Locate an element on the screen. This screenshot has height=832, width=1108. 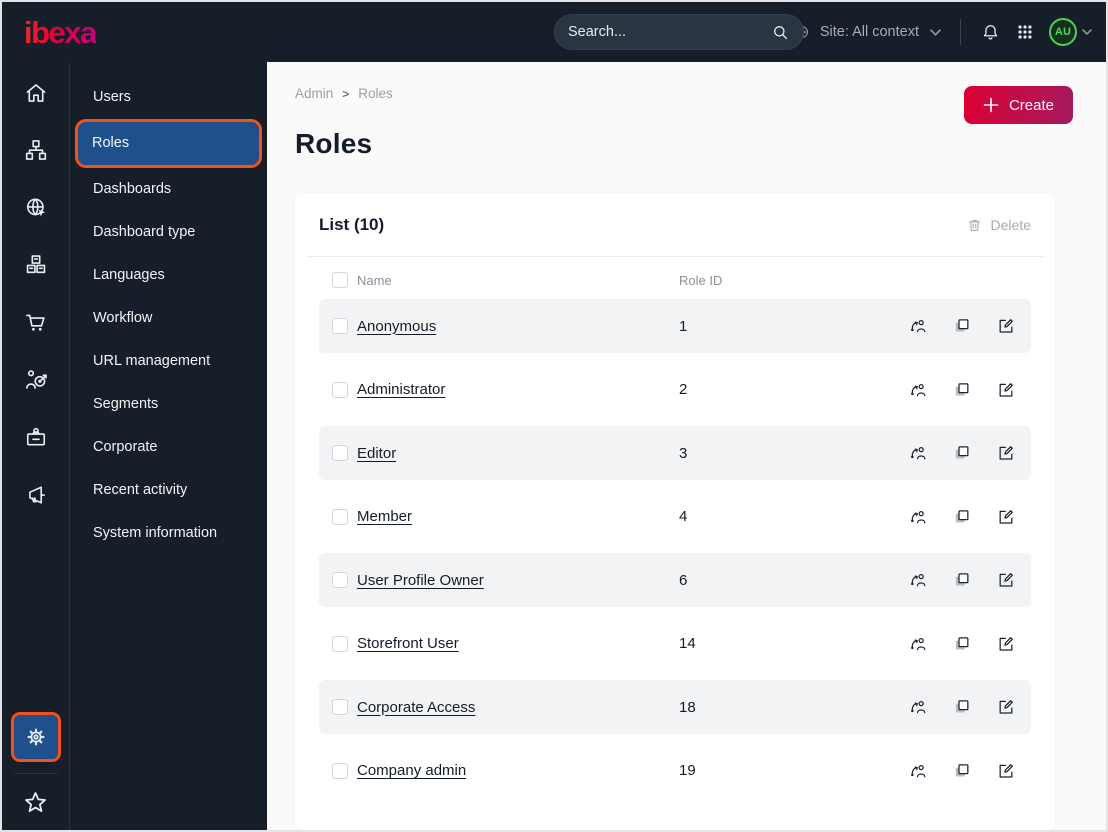
table-row: Company admin 19 is located at coordinates (675, 771).